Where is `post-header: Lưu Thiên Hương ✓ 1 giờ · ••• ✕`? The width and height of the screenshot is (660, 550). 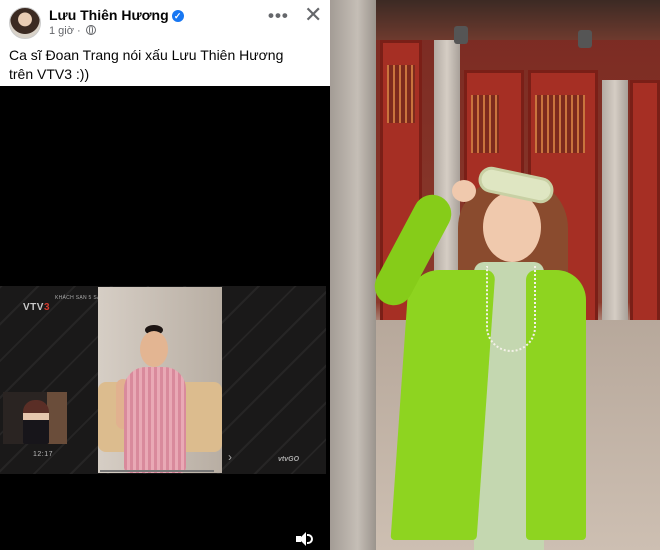
post-header: Lưu Thiên Hương ✓ 1 giờ · ••• ✕ is located at coordinates (165, 22).